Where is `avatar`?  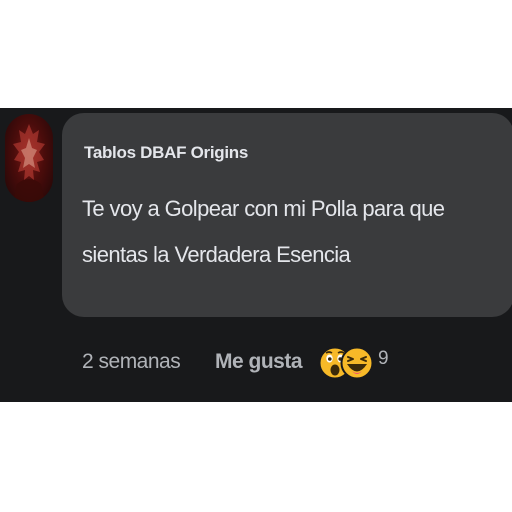 avatar is located at coordinates (29, 158).